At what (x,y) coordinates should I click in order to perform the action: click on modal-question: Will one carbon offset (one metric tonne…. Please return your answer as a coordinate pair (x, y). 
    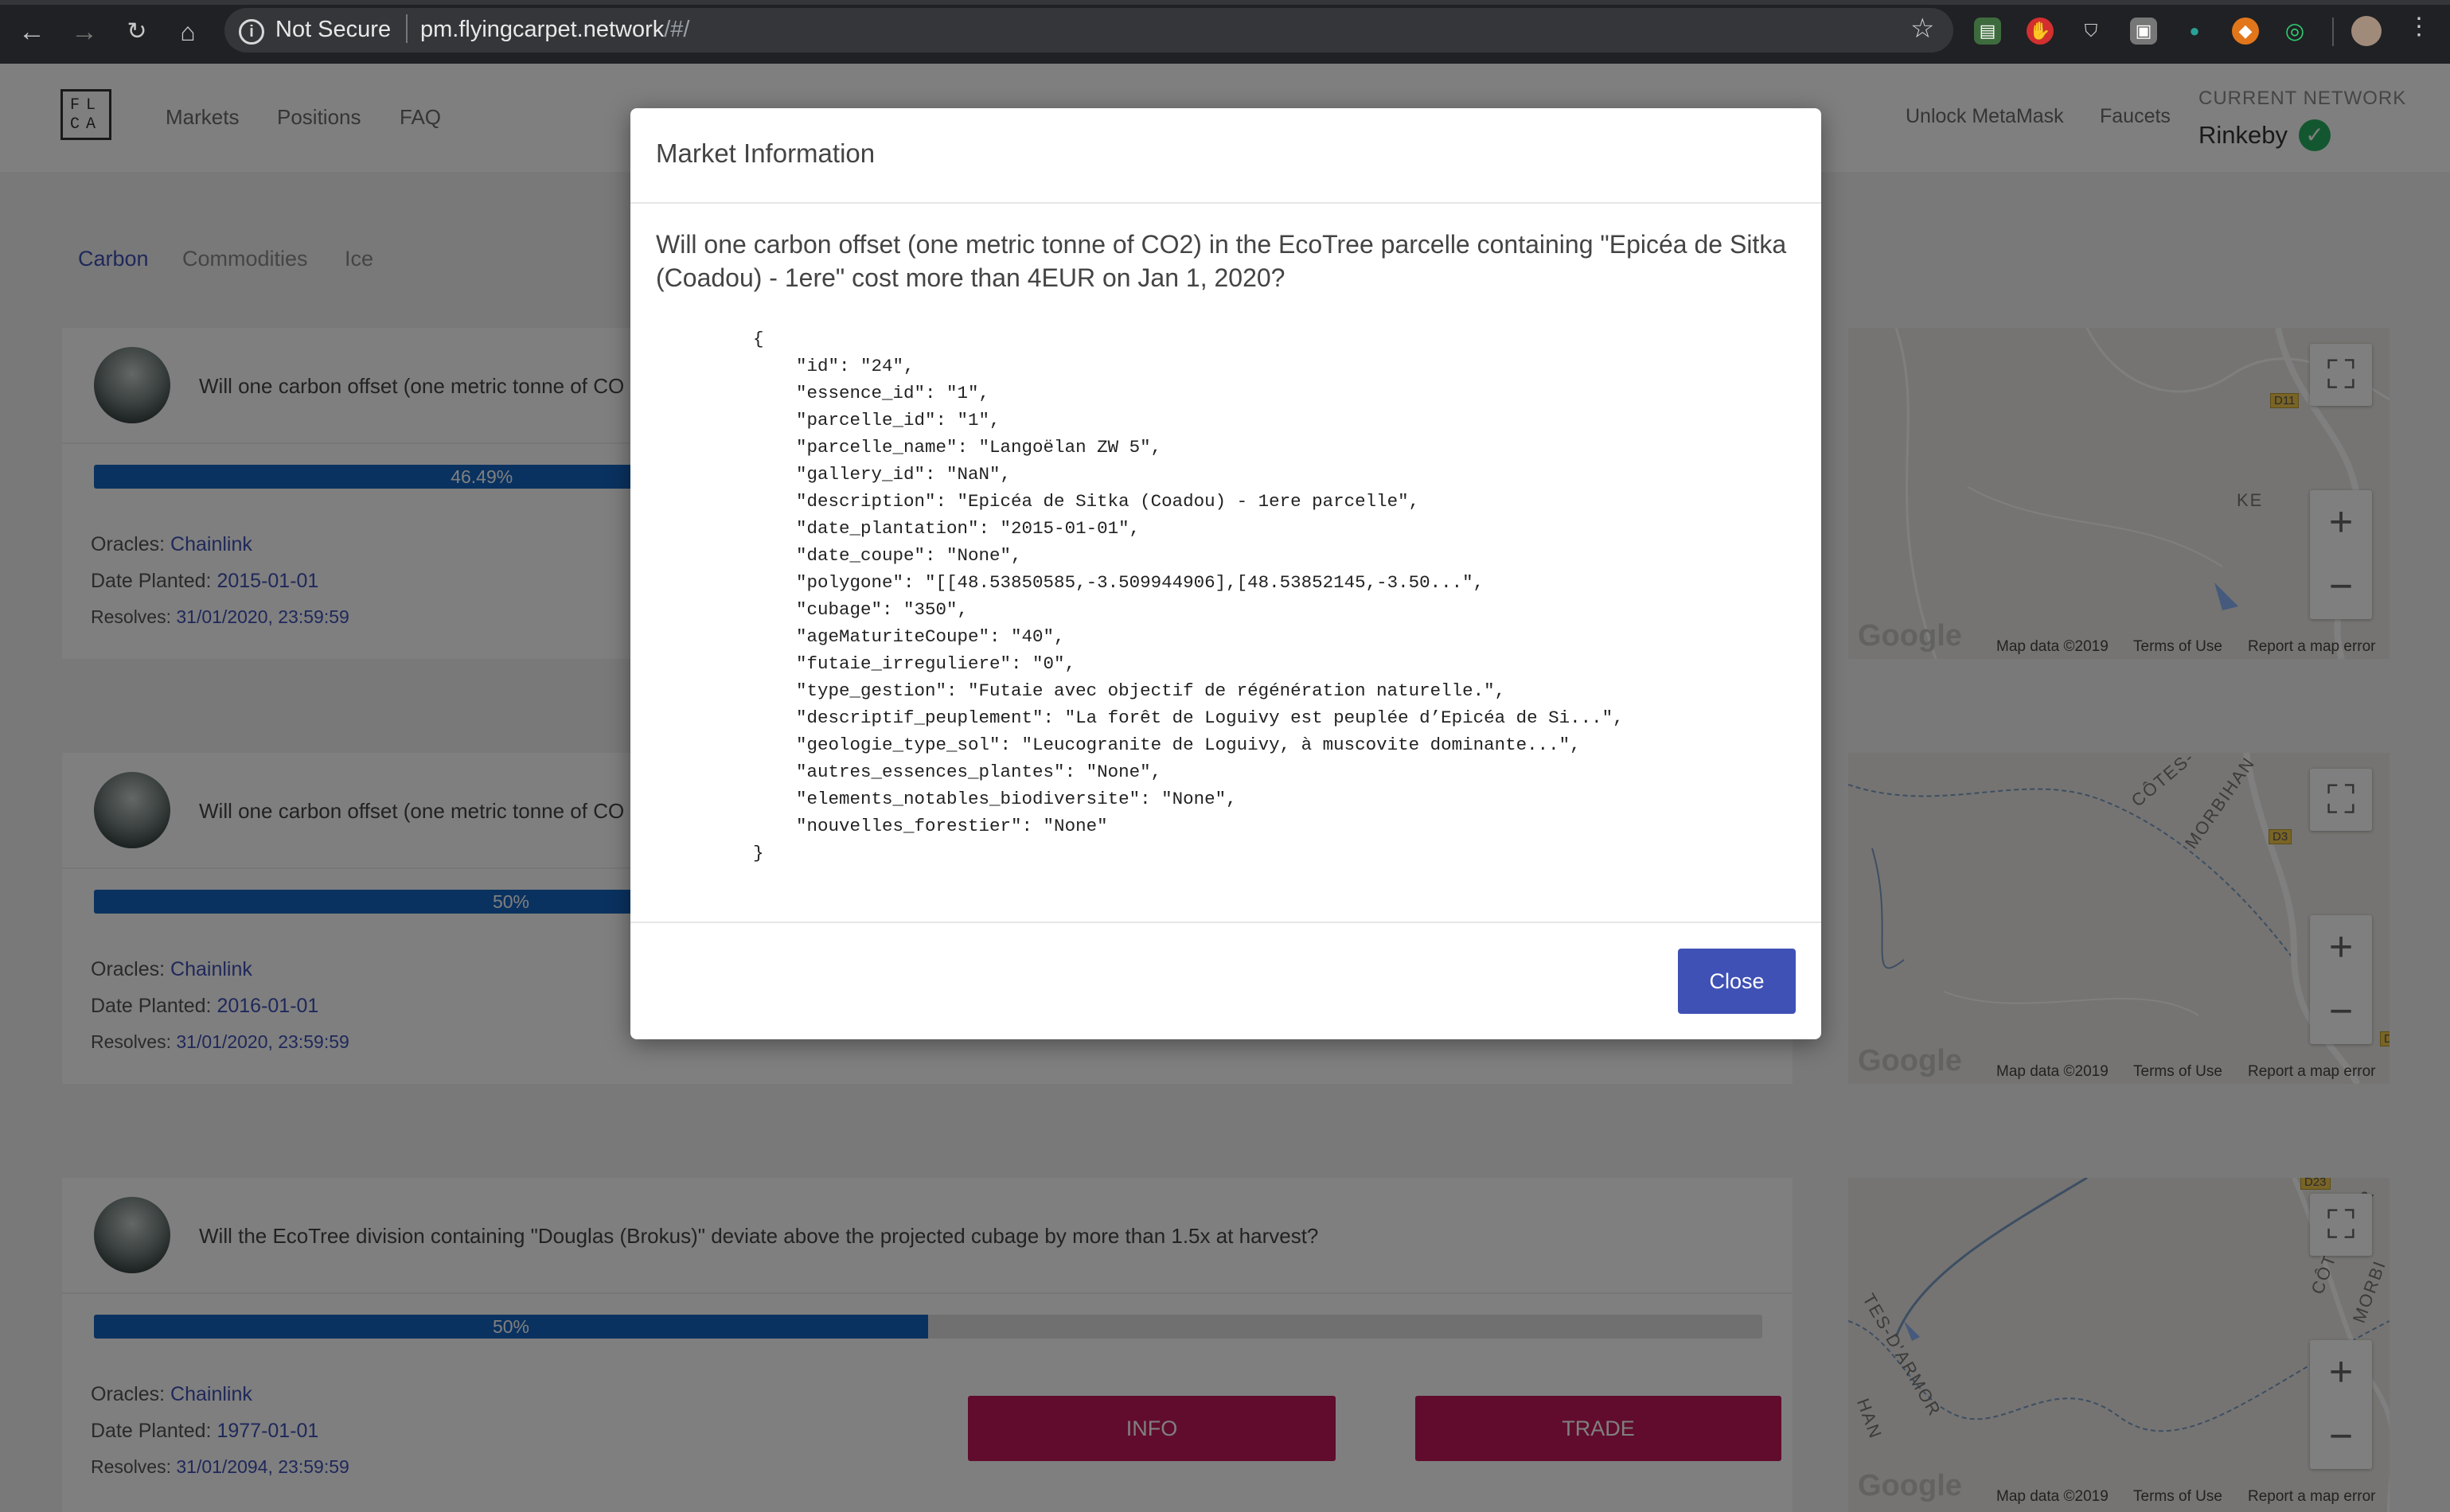
    Looking at the image, I should click on (1221, 261).